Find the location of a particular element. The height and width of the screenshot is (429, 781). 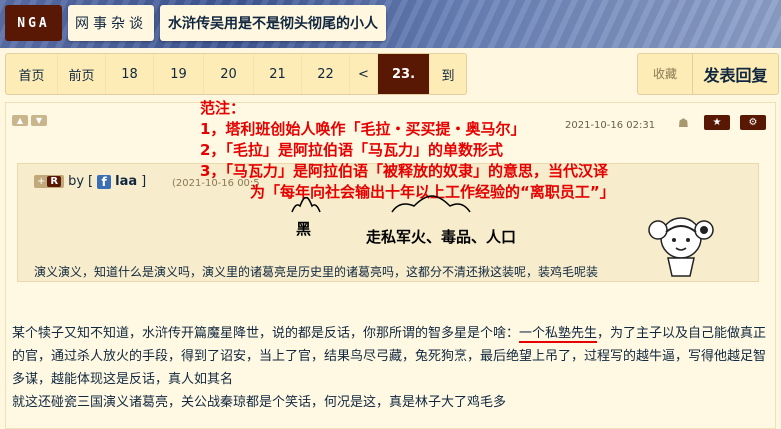

annotation-black: 黑 is located at coordinates (304, 229).